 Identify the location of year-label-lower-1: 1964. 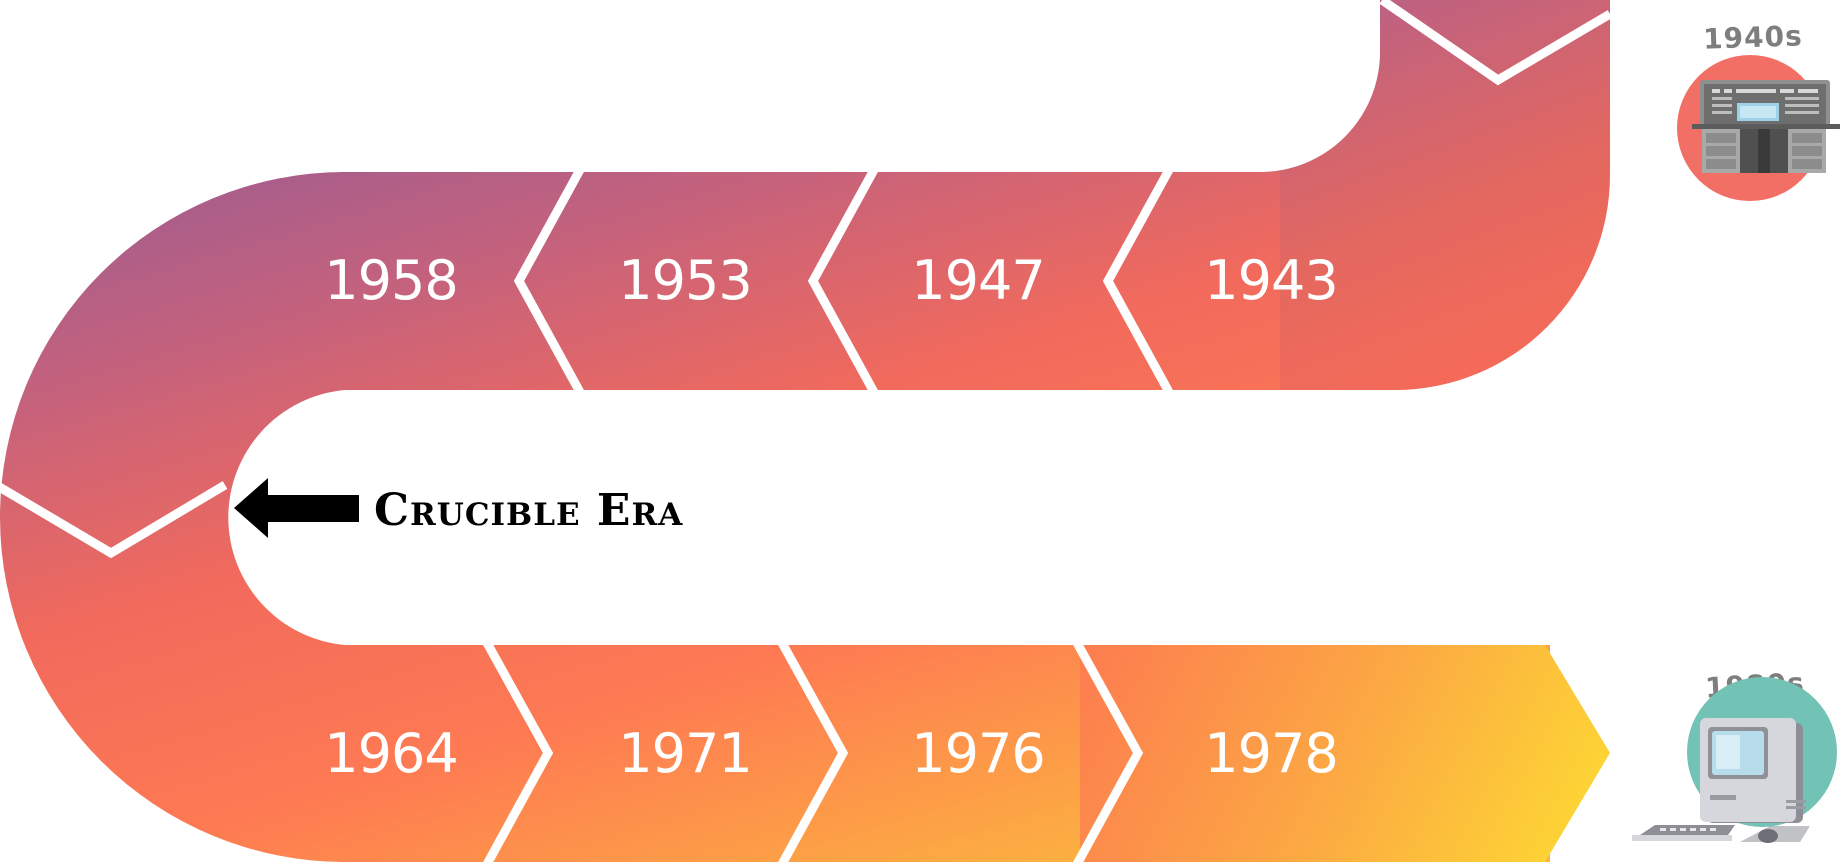
(390, 753).